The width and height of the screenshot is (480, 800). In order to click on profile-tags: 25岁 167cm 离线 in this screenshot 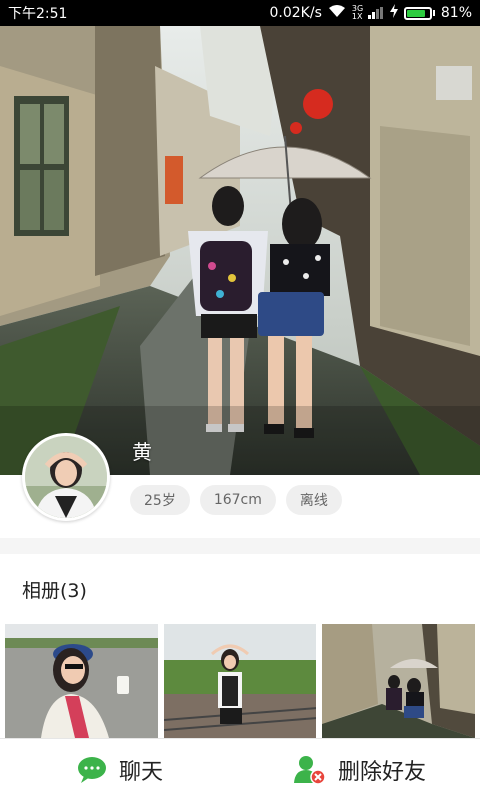, I will do `click(236, 500)`.